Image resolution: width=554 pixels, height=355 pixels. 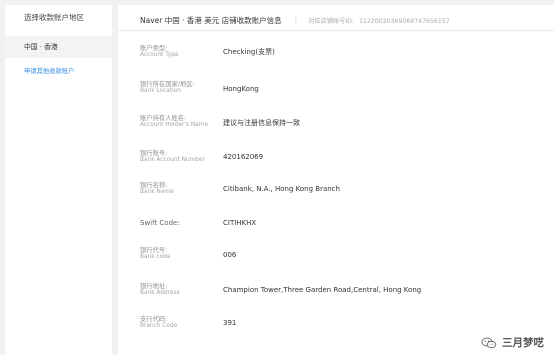 I want to click on field-value: CITIHKHX, so click(x=240, y=223).